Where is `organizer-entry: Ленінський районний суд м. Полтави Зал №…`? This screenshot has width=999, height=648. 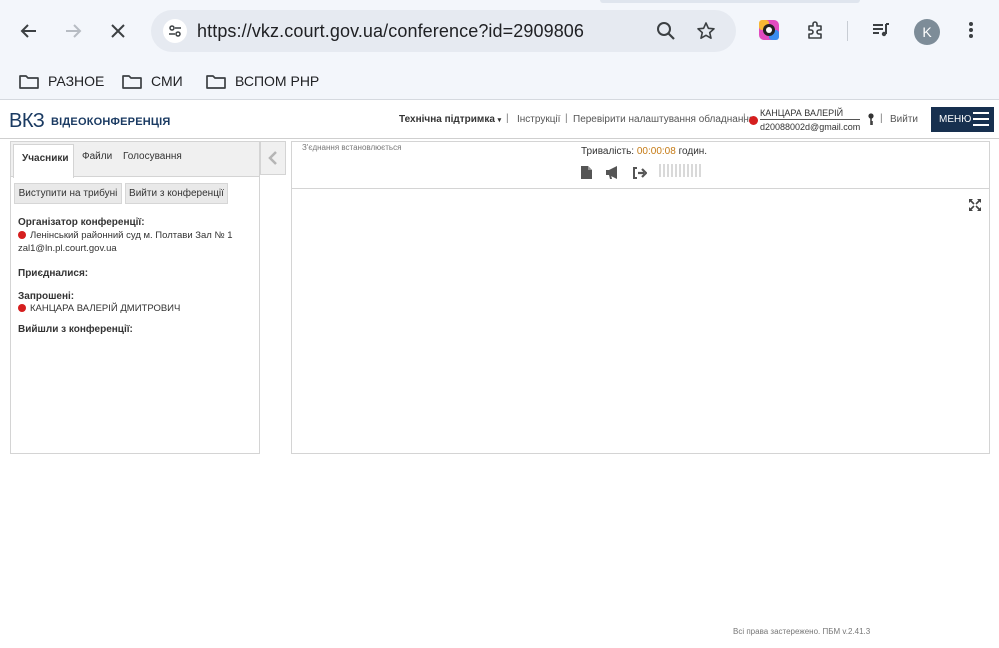
organizer-entry: Ленінський районний суд м. Полтави Зал №… is located at coordinates (125, 235).